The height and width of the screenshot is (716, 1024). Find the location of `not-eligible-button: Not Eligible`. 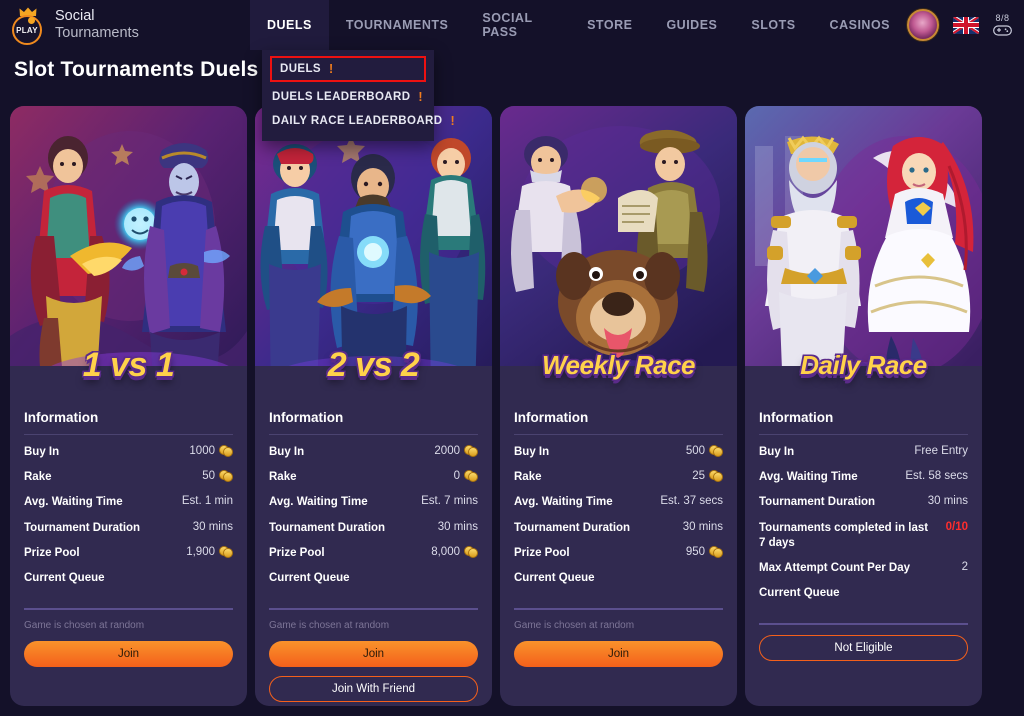

not-eligible-button: Not Eligible is located at coordinates (863, 647).